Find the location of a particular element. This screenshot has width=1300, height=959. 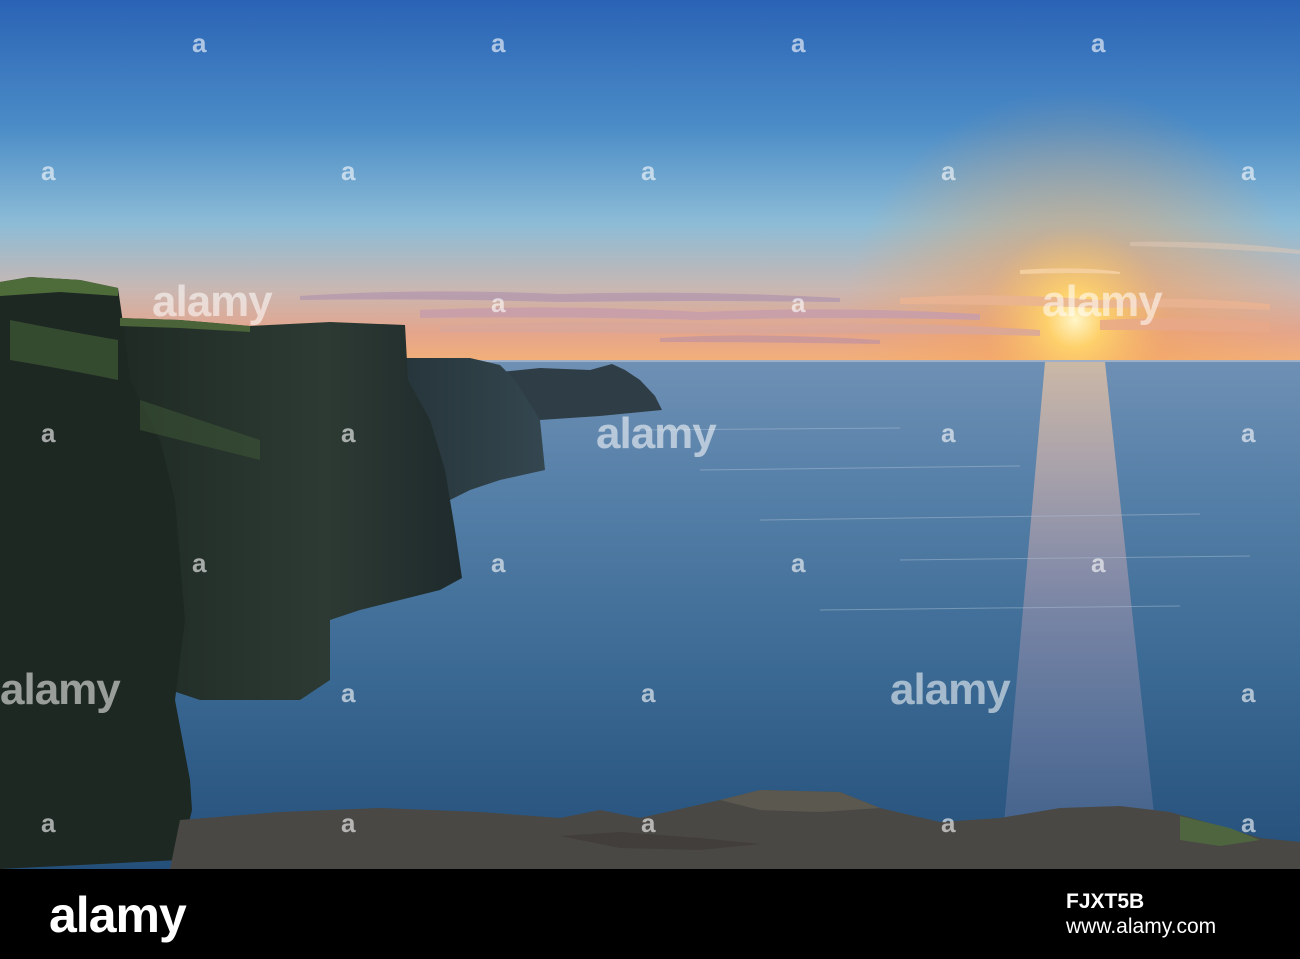

footer-bar is located at coordinates (650, 914).